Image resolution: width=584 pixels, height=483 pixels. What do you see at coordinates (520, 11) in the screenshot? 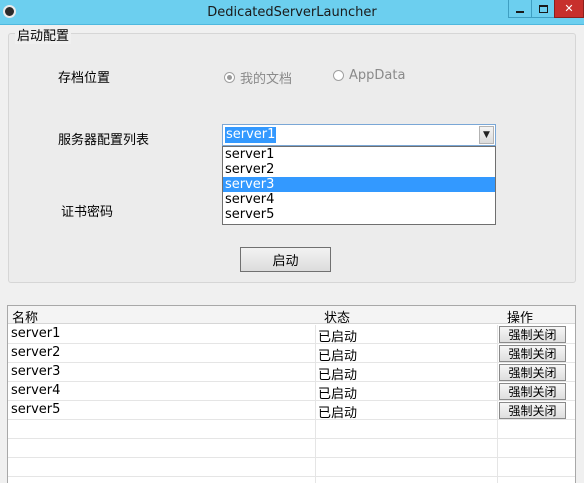
I see `minimize-icon` at bounding box center [520, 11].